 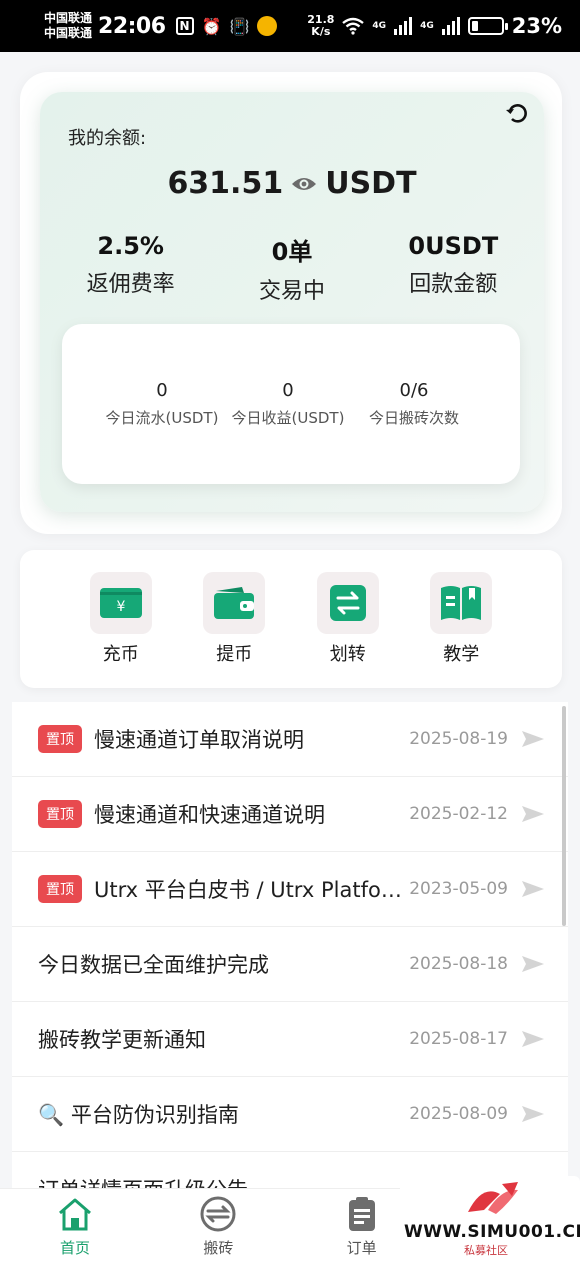 I want to click on refresh-icon, so click(x=517, y=113).